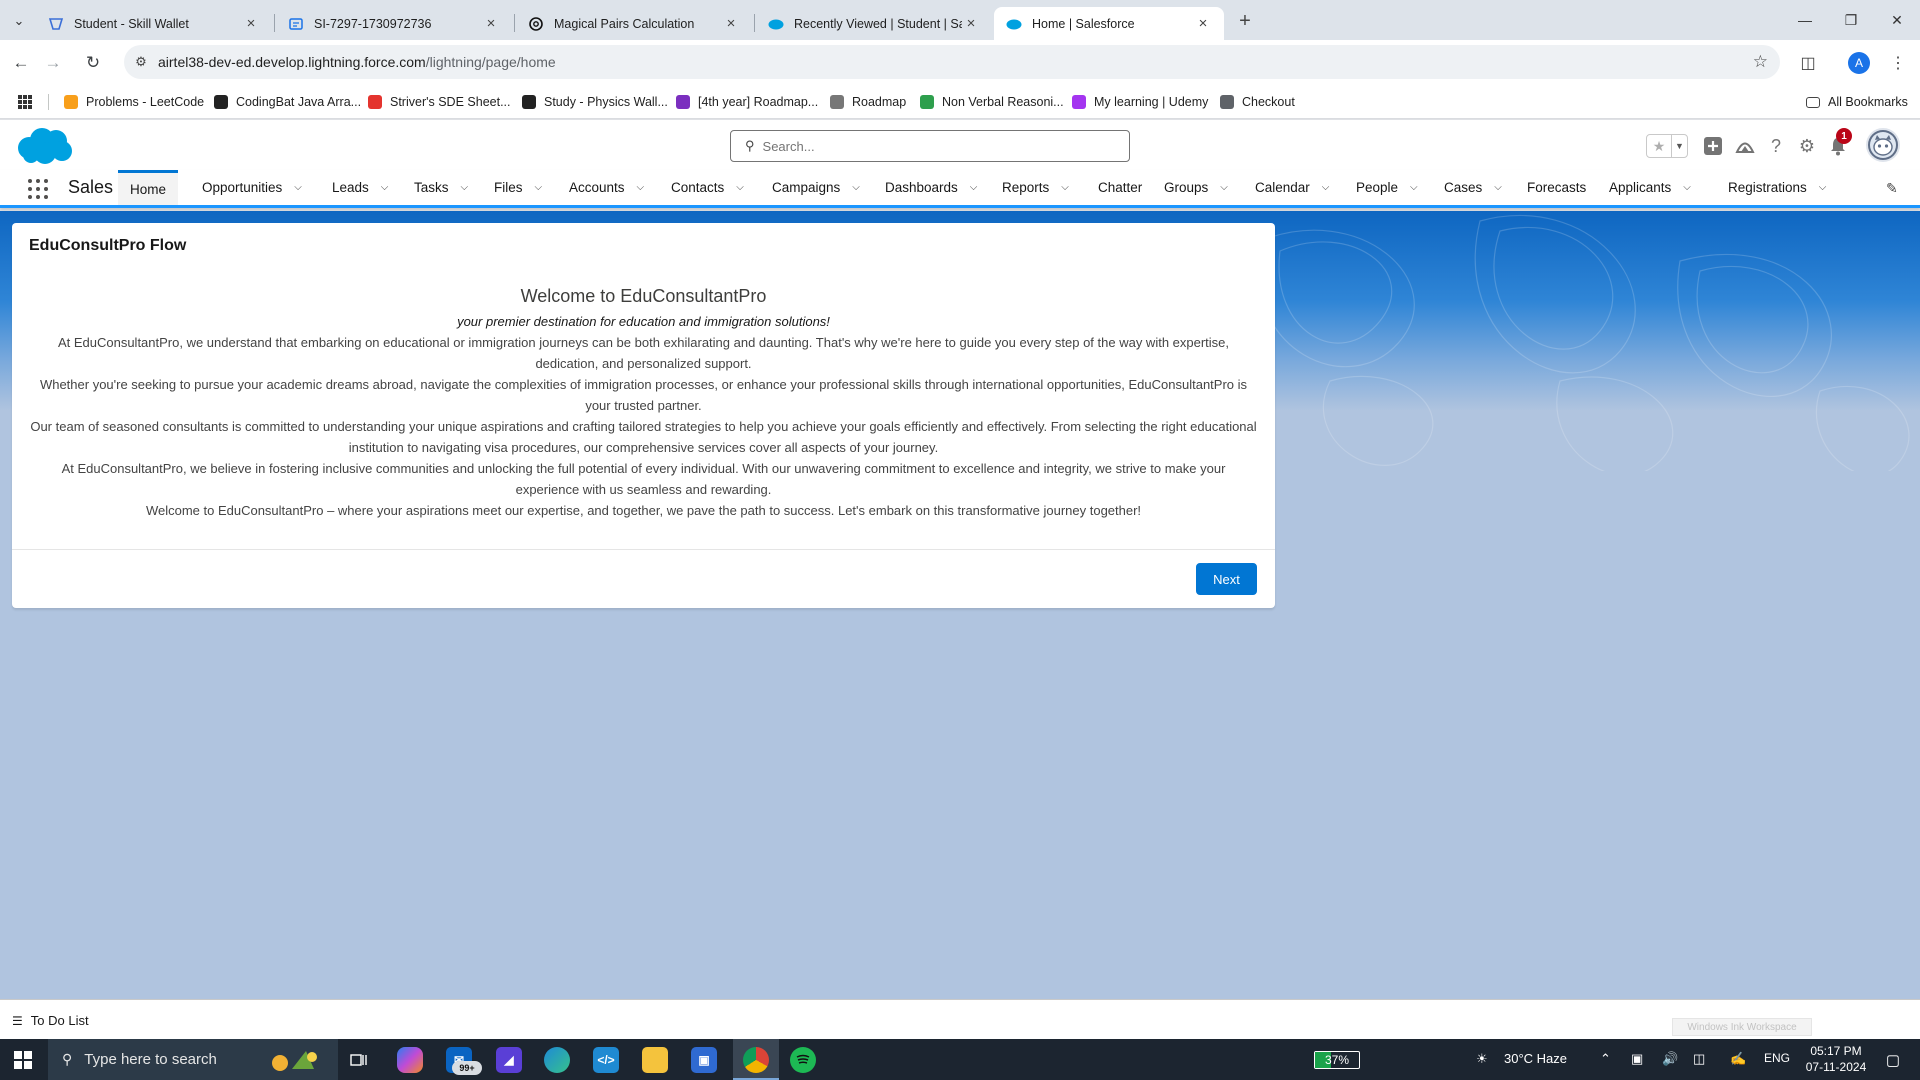 Image resolution: width=1920 pixels, height=1080 pixels. I want to click on nav-tab-chatter: Chatter, so click(1120, 187).